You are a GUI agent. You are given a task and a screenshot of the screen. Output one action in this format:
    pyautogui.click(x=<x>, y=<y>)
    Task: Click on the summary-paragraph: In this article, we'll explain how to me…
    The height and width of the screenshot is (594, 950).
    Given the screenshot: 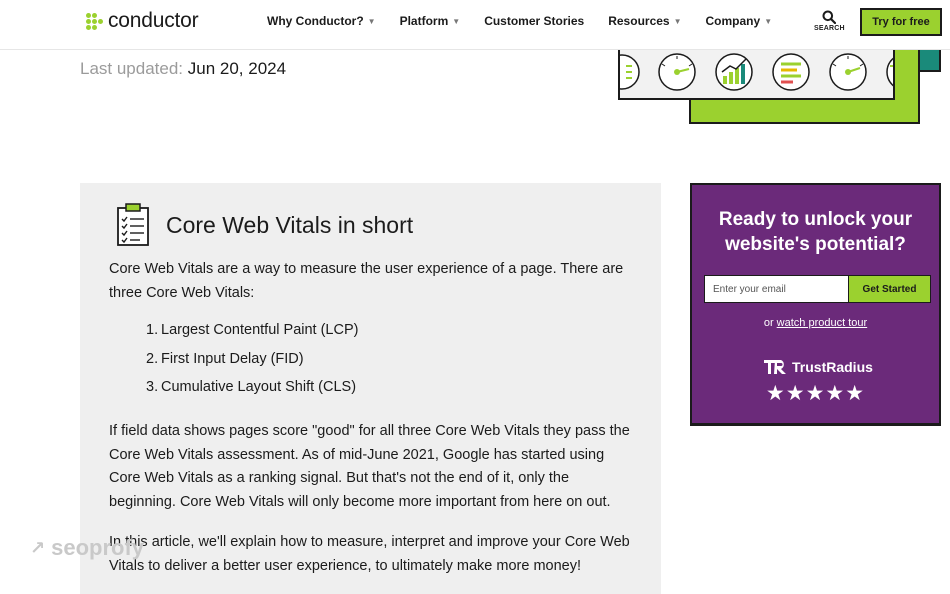 What is the action you would take?
    pyautogui.click(x=369, y=554)
    